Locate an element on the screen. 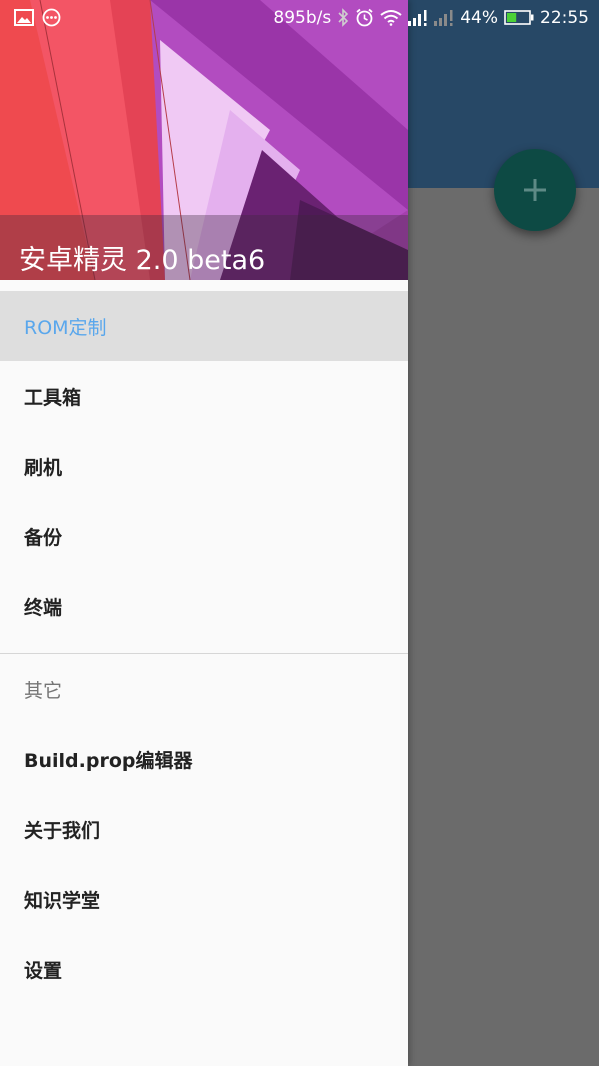  wifi-icon is located at coordinates (391, 18).